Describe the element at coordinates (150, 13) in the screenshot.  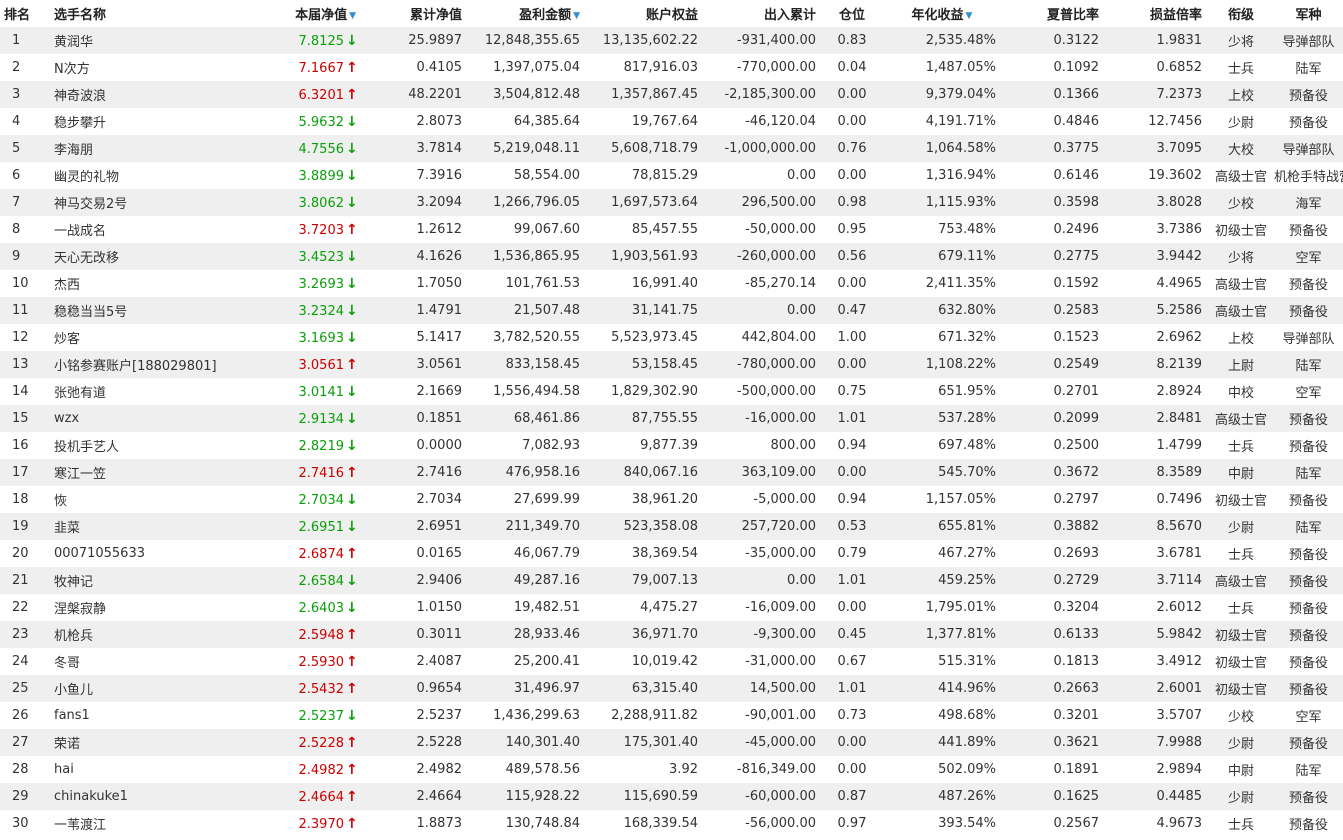
I see `header-name: 选手名称` at that location.